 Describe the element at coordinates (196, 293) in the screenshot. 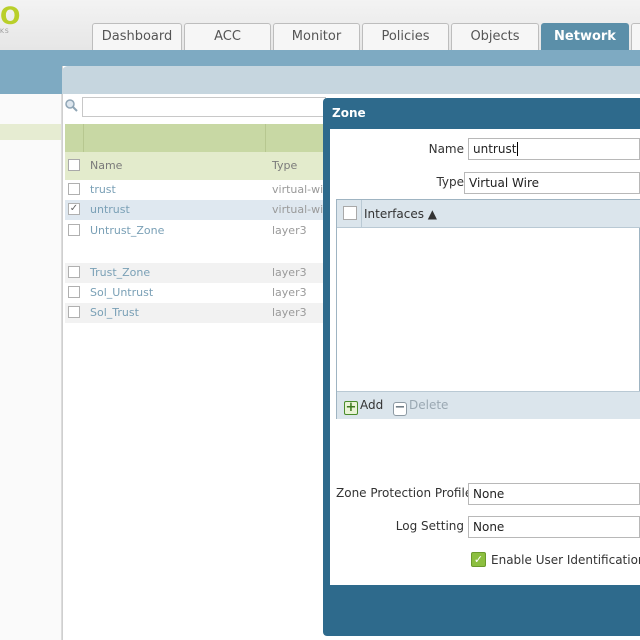

I see `table-row: Sol_Untrust layer3` at that location.